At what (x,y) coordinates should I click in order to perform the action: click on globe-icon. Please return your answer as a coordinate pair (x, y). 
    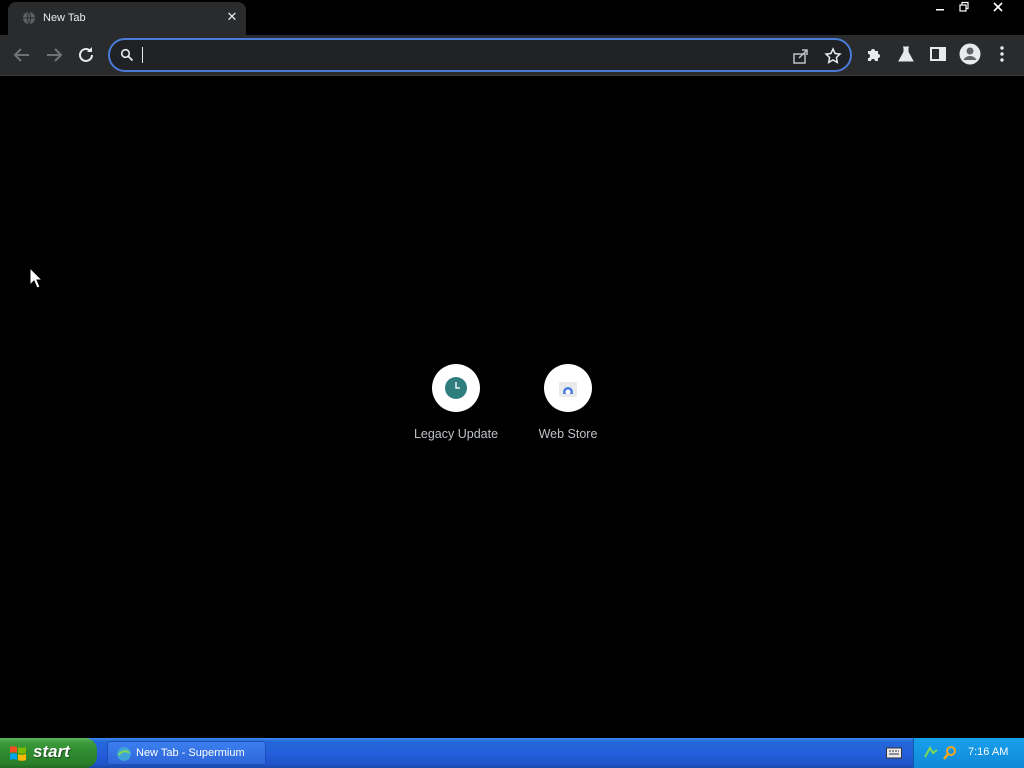
    Looking at the image, I should click on (29, 18).